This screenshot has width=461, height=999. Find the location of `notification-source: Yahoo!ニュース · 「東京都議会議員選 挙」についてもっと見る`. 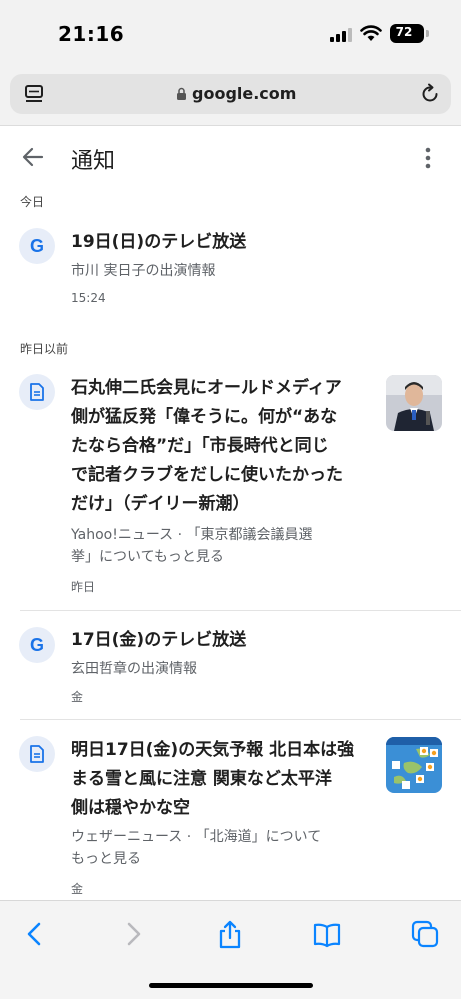

notification-source: Yahoo!ニュース · 「東京都議会議員選 挙」についてもっと見る is located at coordinates (192, 546).